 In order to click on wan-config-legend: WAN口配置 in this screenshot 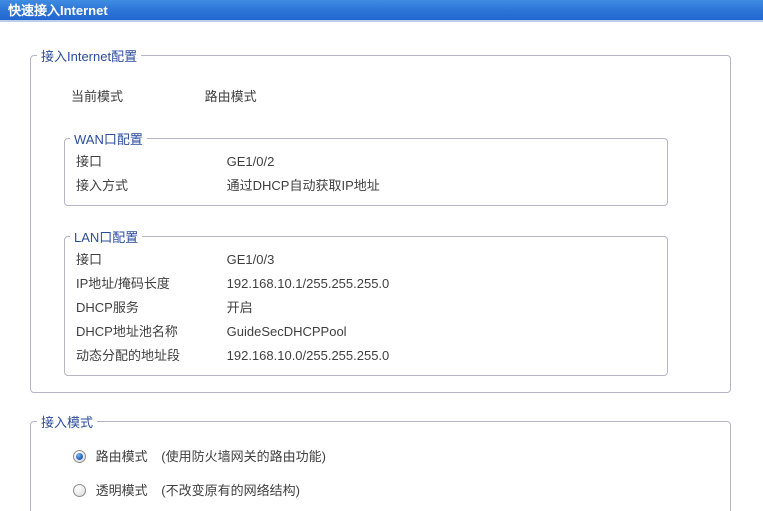, I will do `click(108, 139)`.